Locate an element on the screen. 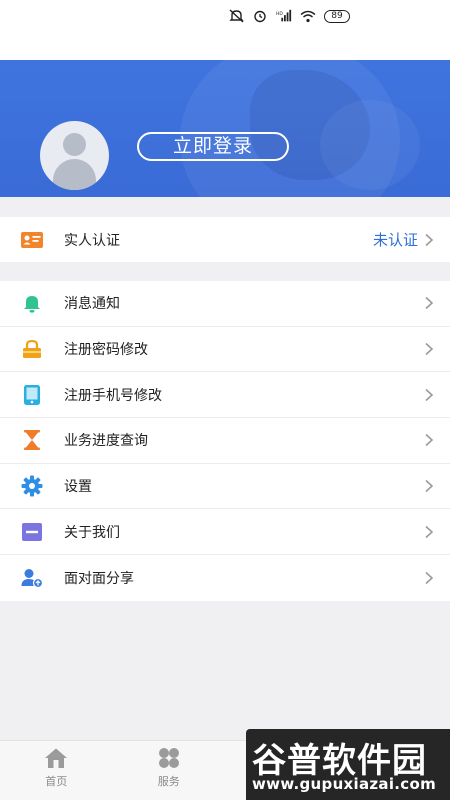  home-icon is located at coordinates (56, 758).